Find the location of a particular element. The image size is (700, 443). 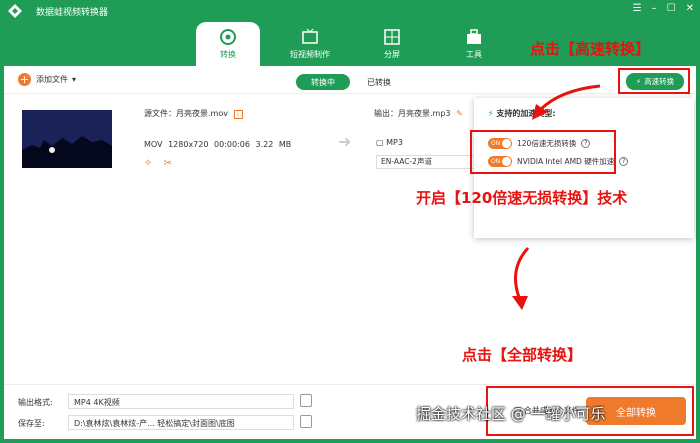

annotation-arrows is located at coordinates (556, 197).